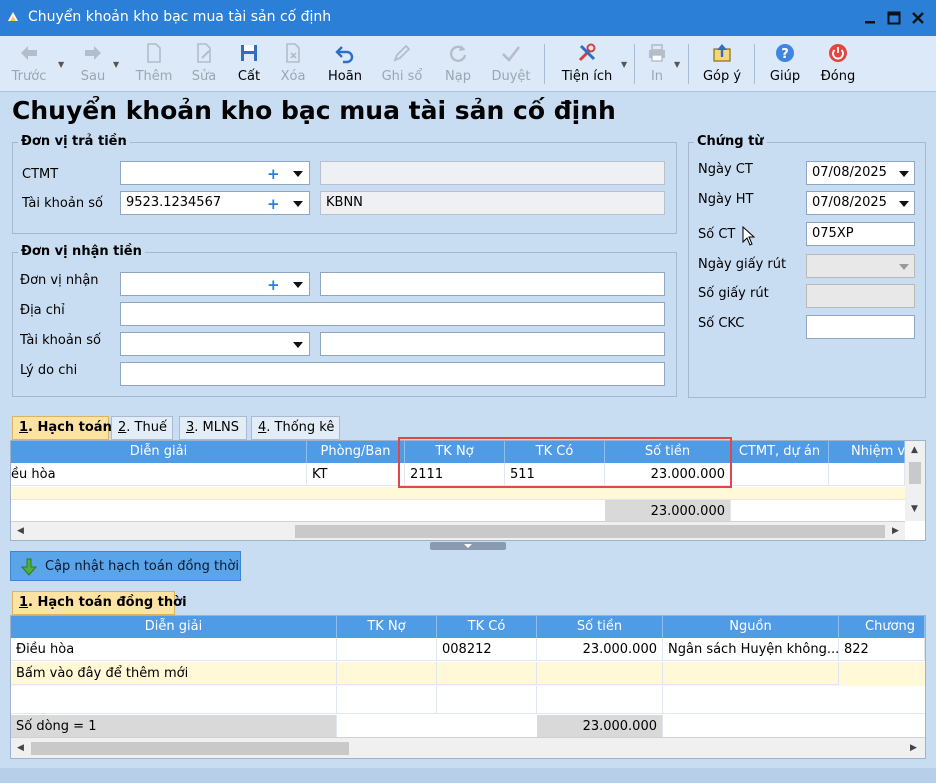  What do you see at coordinates (838, 65) in the screenshot?
I see `close-button: Đóng` at bounding box center [838, 65].